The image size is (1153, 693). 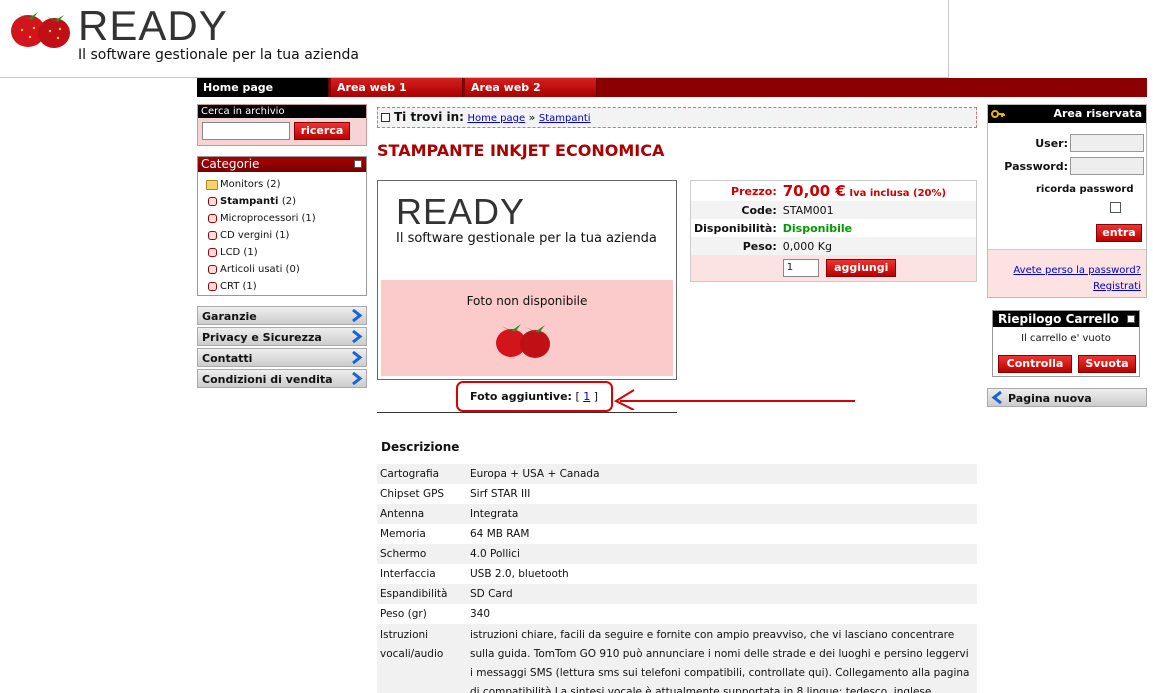 I want to click on availability-label: Disponibilità:, so click(x=735, y=228).